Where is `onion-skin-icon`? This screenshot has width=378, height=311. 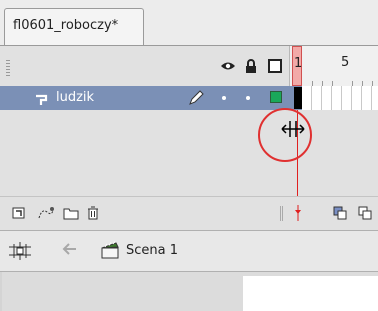 onion-skin-icon is located at coordinates (365, 214).